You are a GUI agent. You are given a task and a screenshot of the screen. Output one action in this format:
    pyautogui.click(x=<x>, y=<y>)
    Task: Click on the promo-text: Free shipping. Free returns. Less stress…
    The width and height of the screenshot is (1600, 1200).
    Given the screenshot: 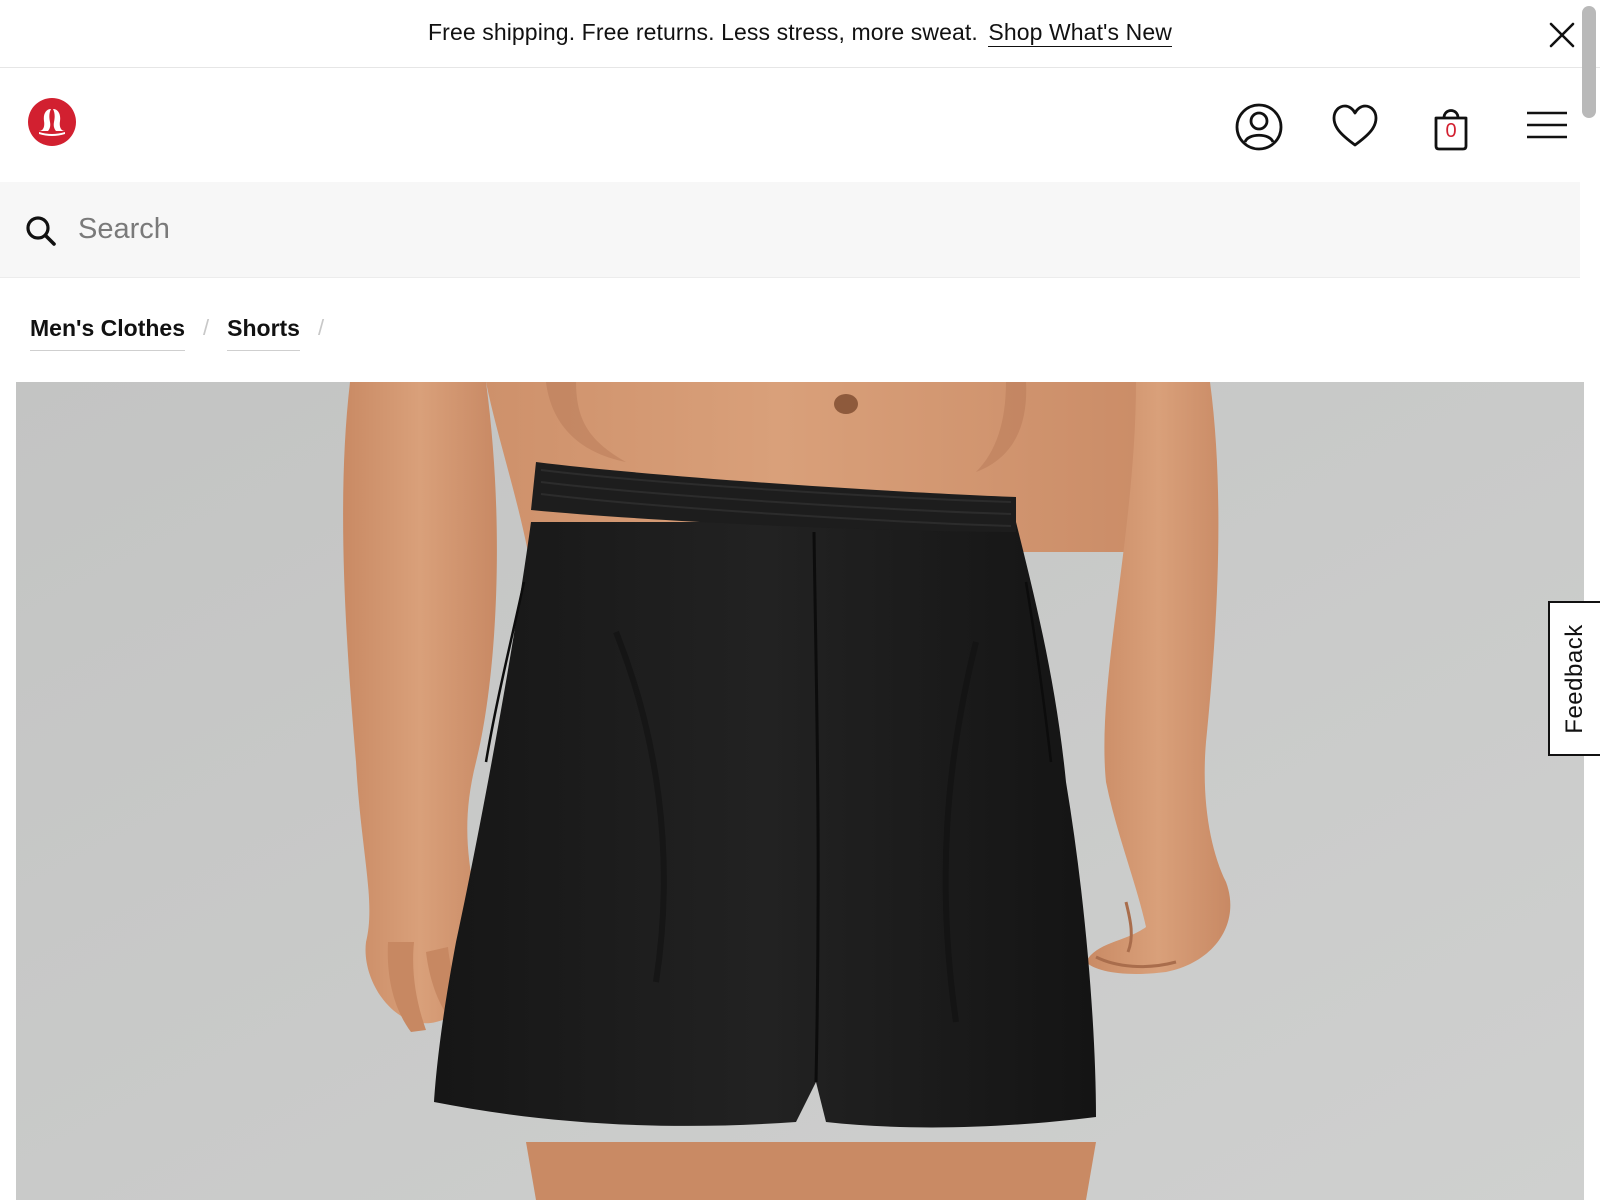 What is the action you would take?
    pyautogui.click(x=800, y=33)
    